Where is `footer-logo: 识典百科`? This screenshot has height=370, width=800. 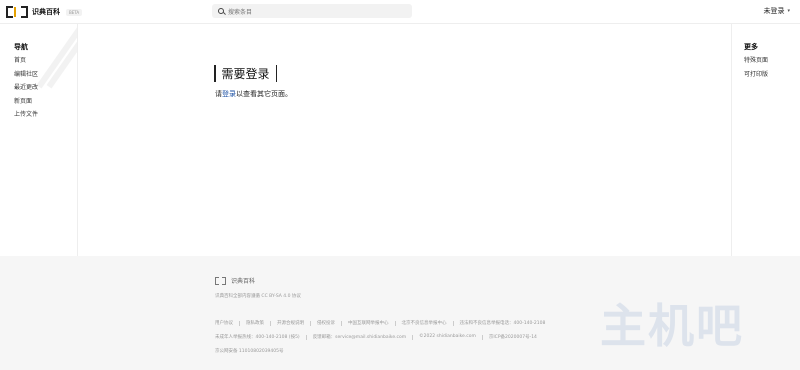 footer-logo: 识典百科 is located at coordinates (235, 280).